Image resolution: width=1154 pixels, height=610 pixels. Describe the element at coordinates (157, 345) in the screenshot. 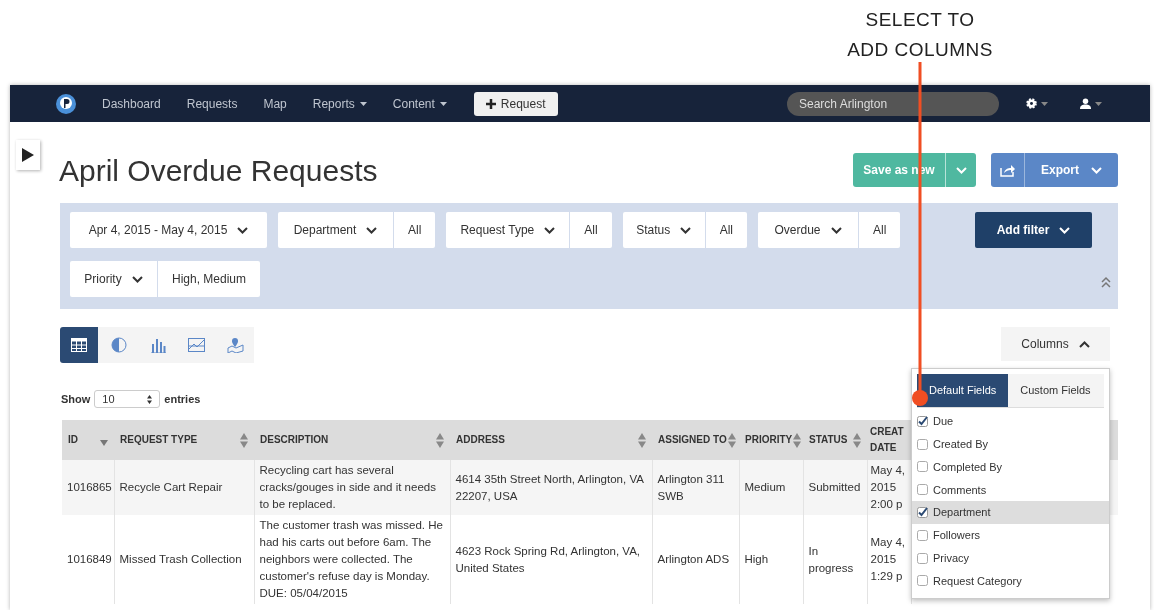

I see `bar-chart-icon` at that location.